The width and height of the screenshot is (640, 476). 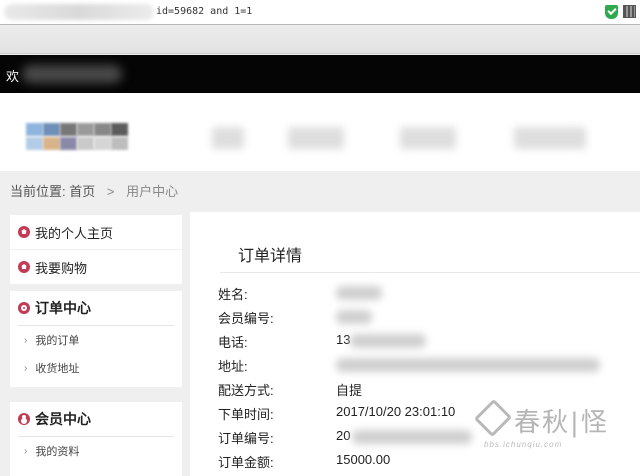 I want to click on site-top-bar: 欢, so click(x=320, y=74).